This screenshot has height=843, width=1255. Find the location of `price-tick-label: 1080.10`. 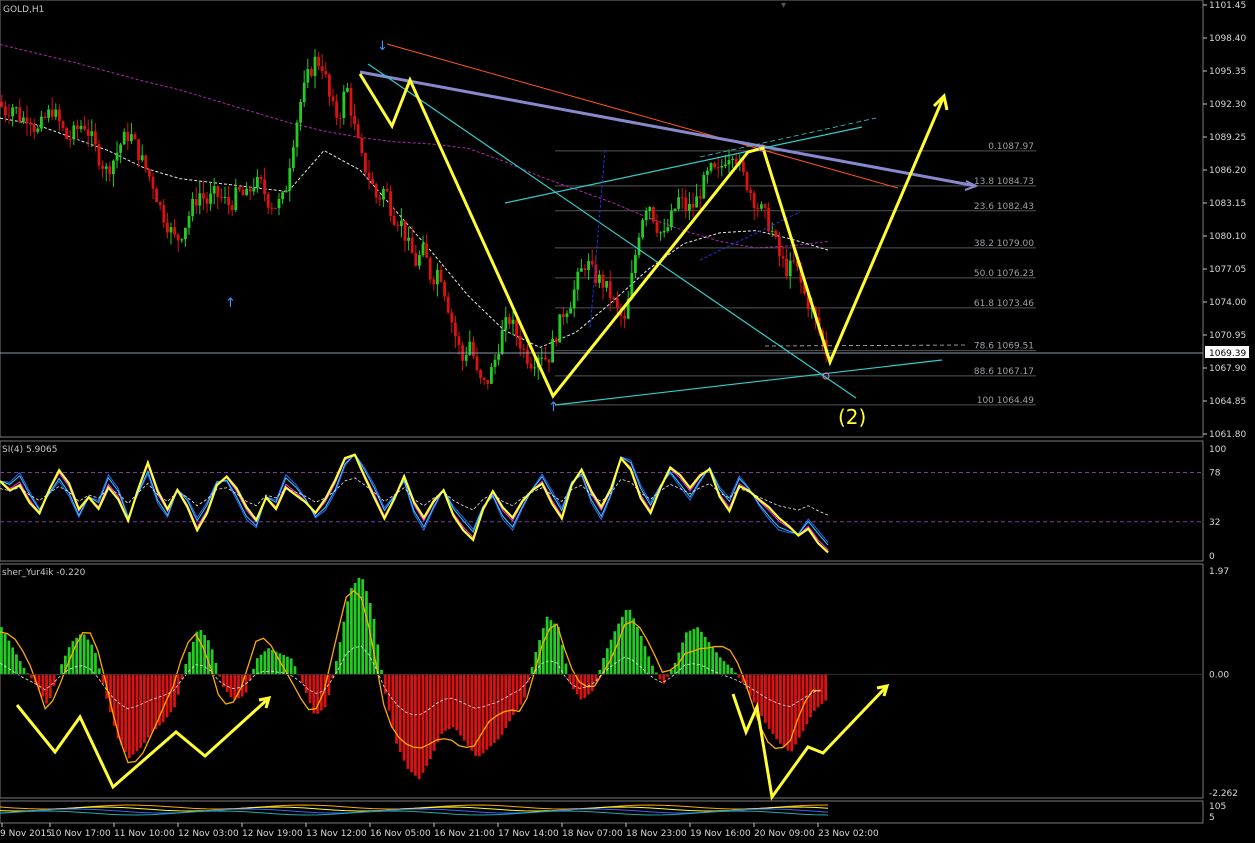

price-tick-label: 1080.10 is located at coordinates (1227, 237).